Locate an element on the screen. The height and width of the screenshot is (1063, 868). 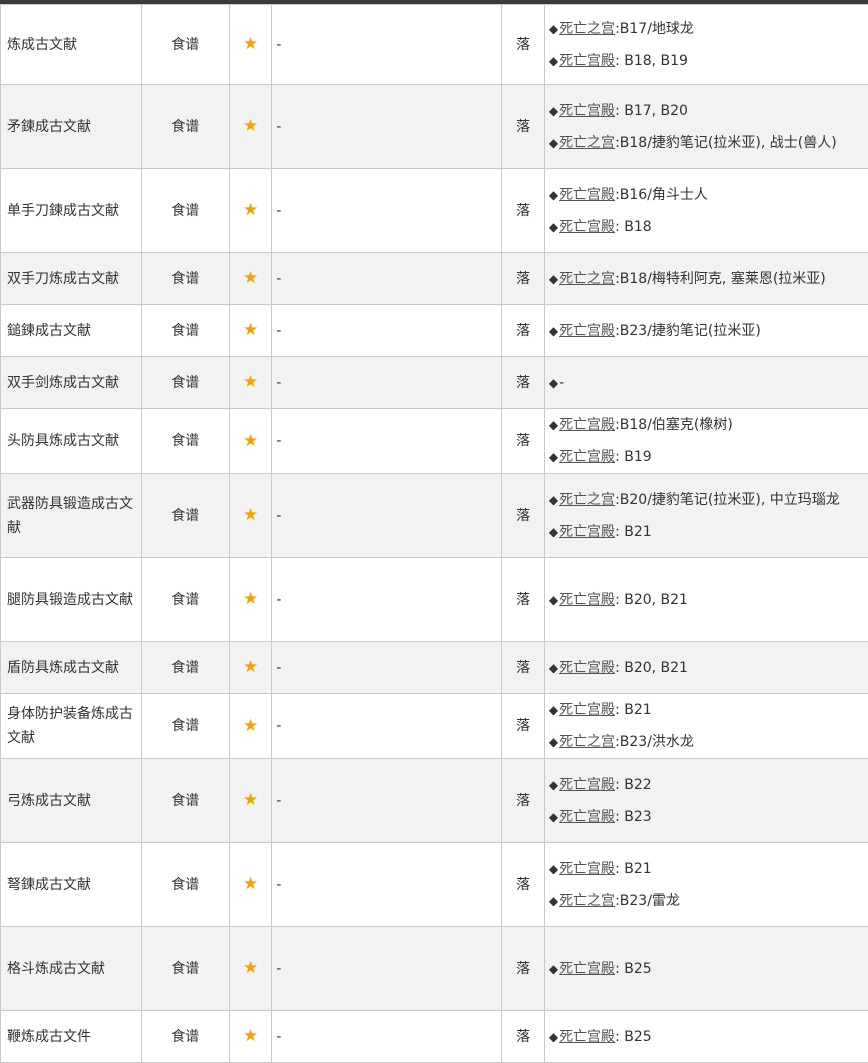
source-detail: : B22 is located at coordinates (633, 785).